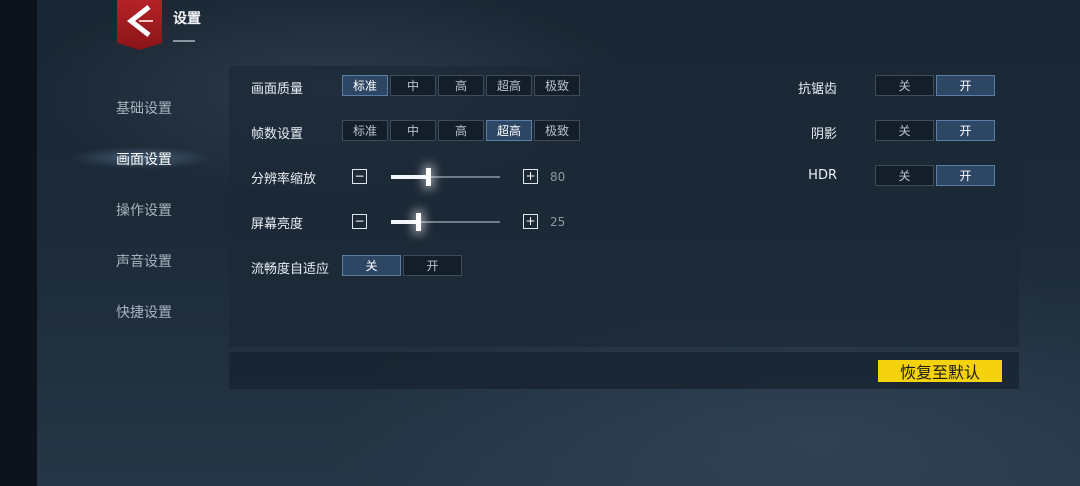 This screenshot has width=1080, height=486. I want to click on adaptive-toggle: 关 开, so click(402, 265).